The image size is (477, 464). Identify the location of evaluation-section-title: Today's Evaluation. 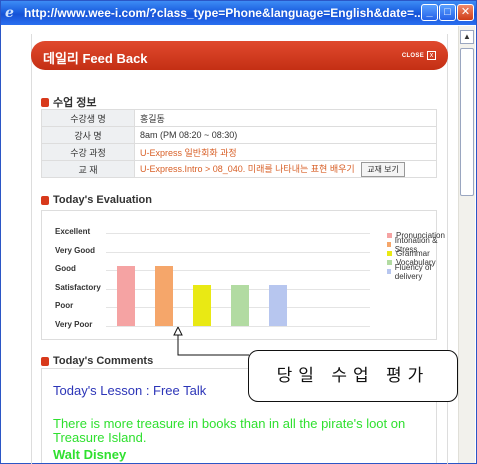
(96, 200).